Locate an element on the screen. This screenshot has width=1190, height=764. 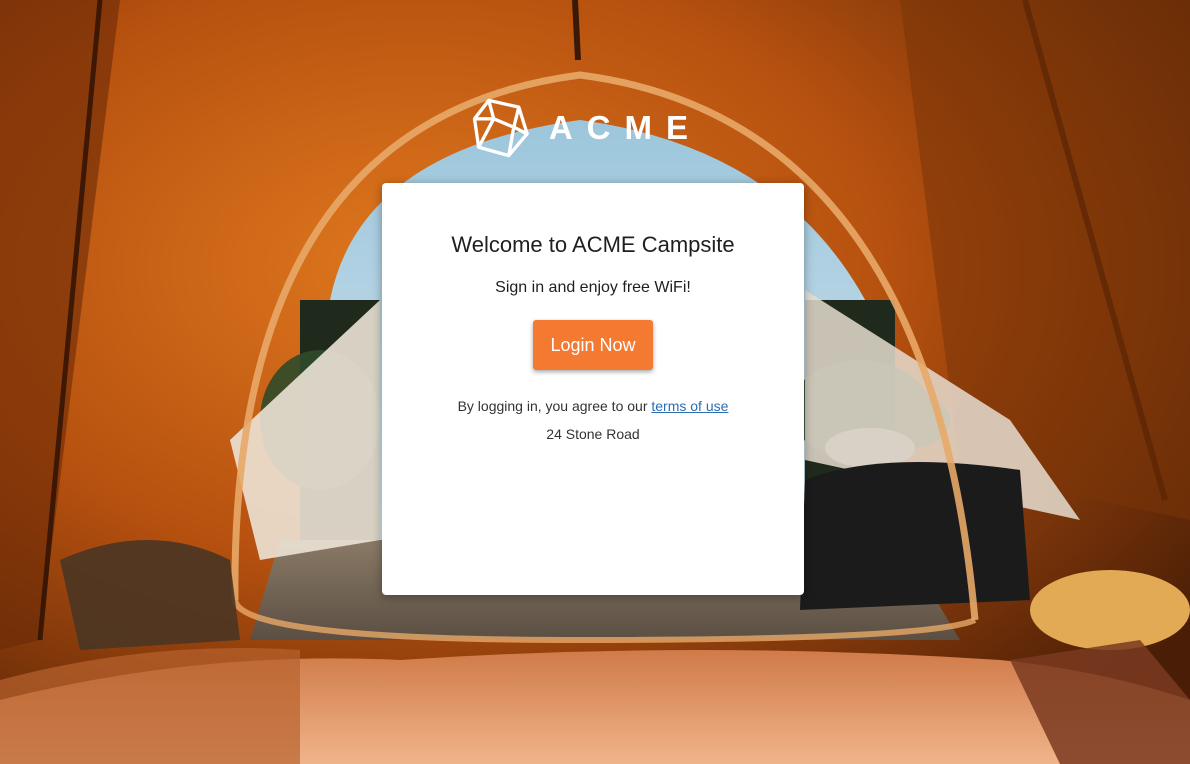
login-now-button: Login Now is located at coordinates (593, 345).